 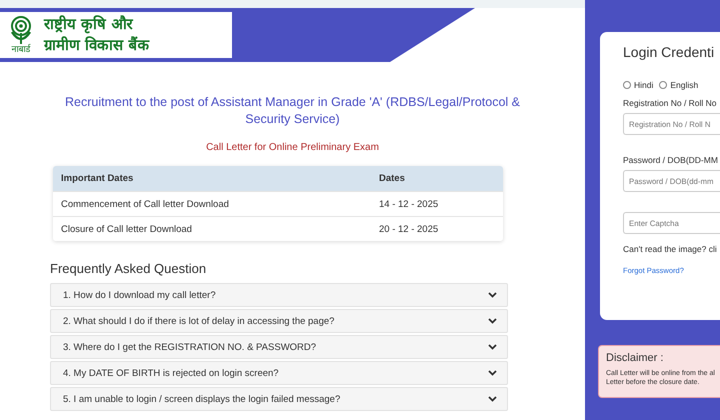 I want to click on table-cell-text: 14 - 12 - 2025, so click(x=409, y=204).